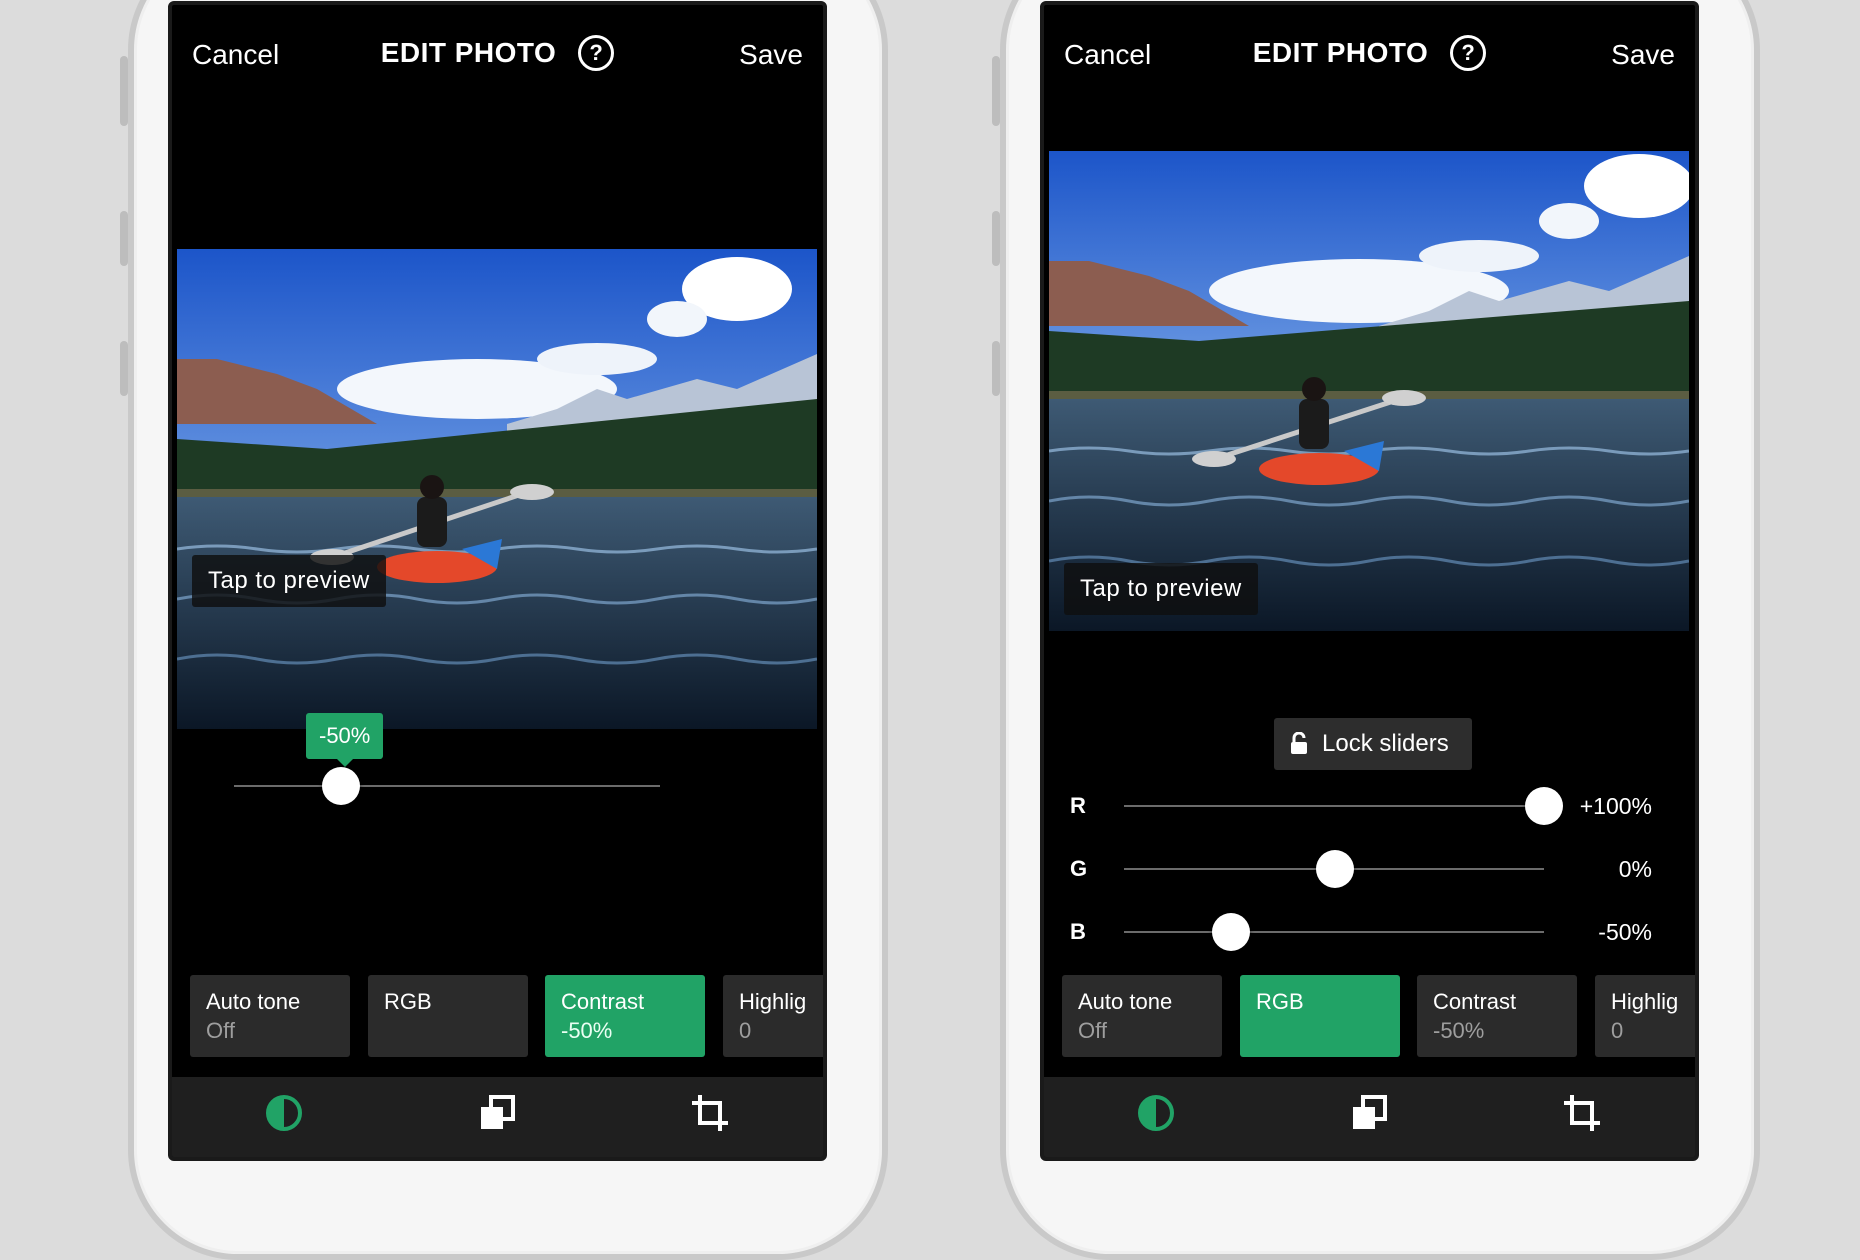 Image resolution: width=1860 pixels, height=1260 pixels. I want to click on contrast-slider-track, so click(447, 786).